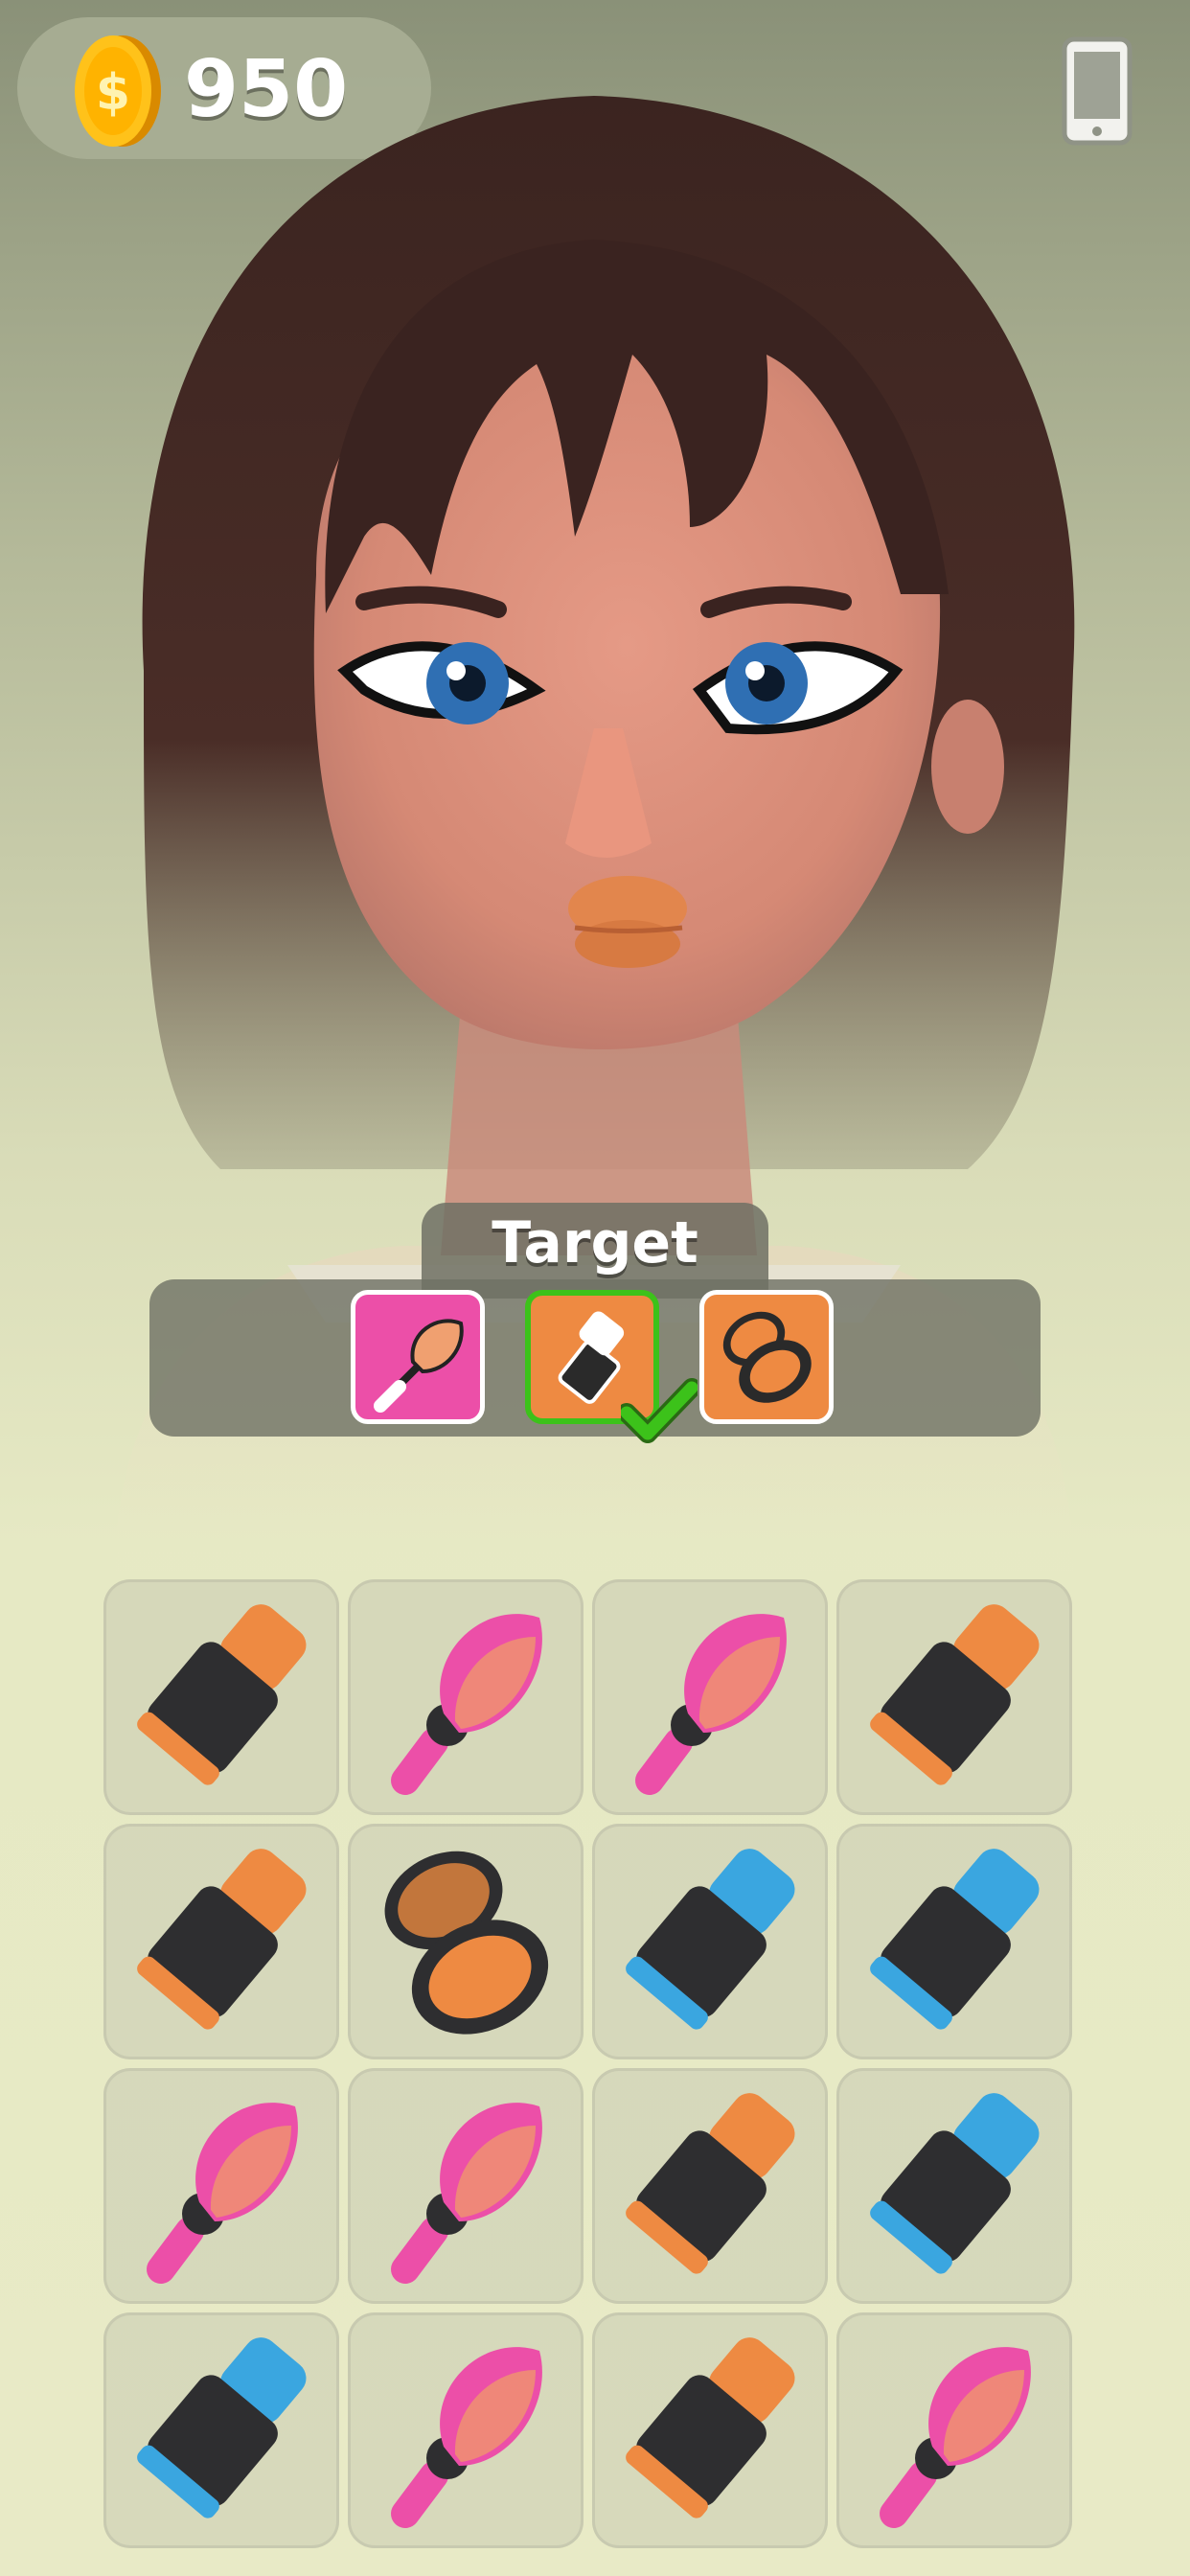  I want to click on target-label: Target, so click(595, 1242).